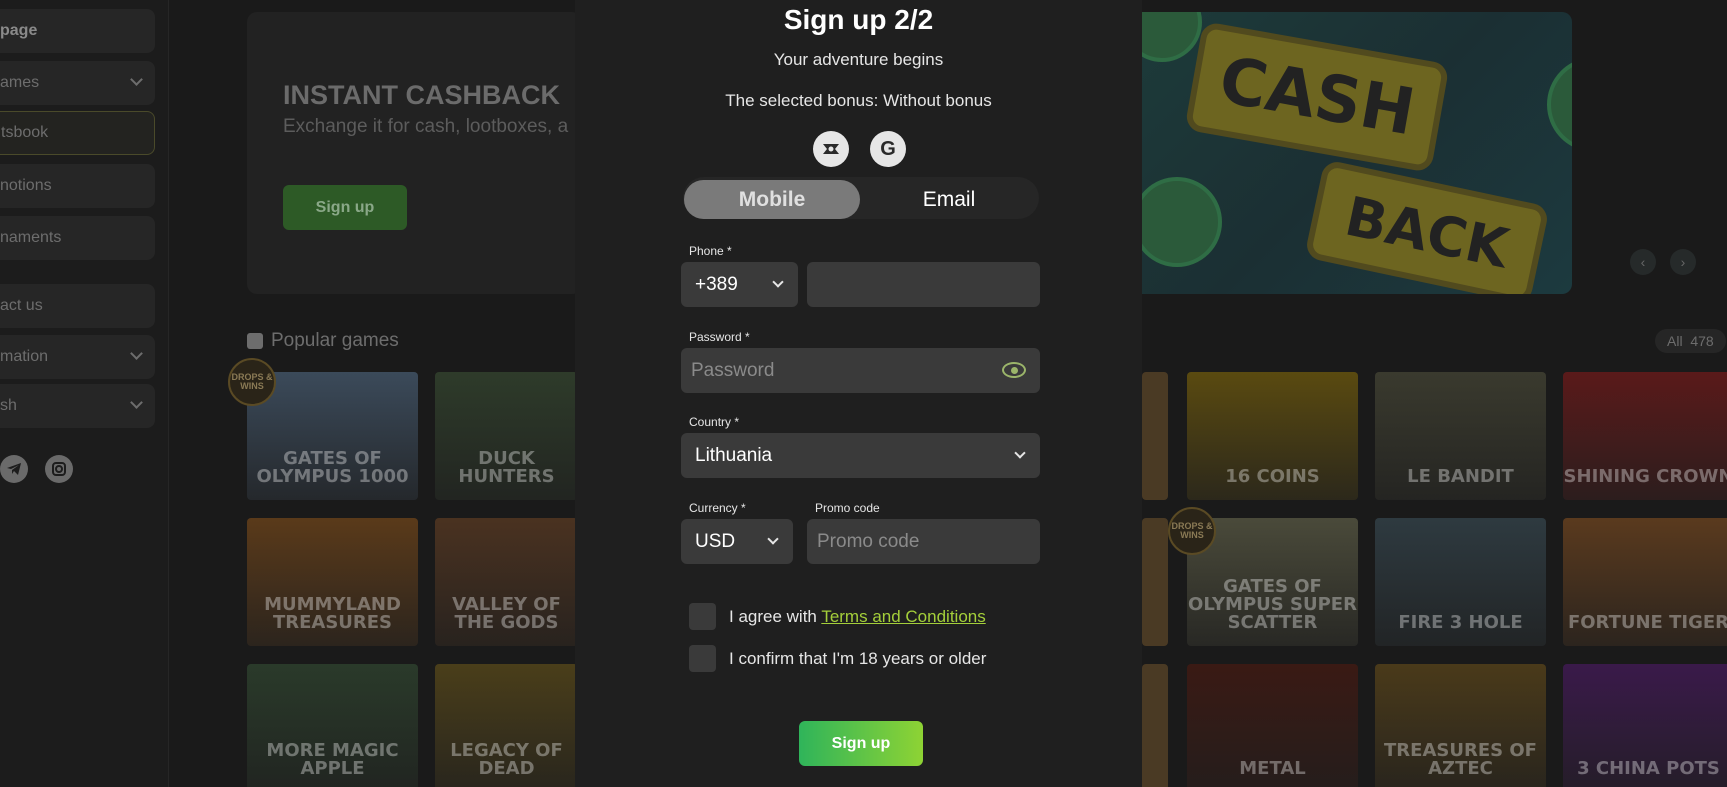  What do you see at coordinates (739, 284) in the screenshot?
I see `phone-code-select: +389` at bounding box center [739, 284].